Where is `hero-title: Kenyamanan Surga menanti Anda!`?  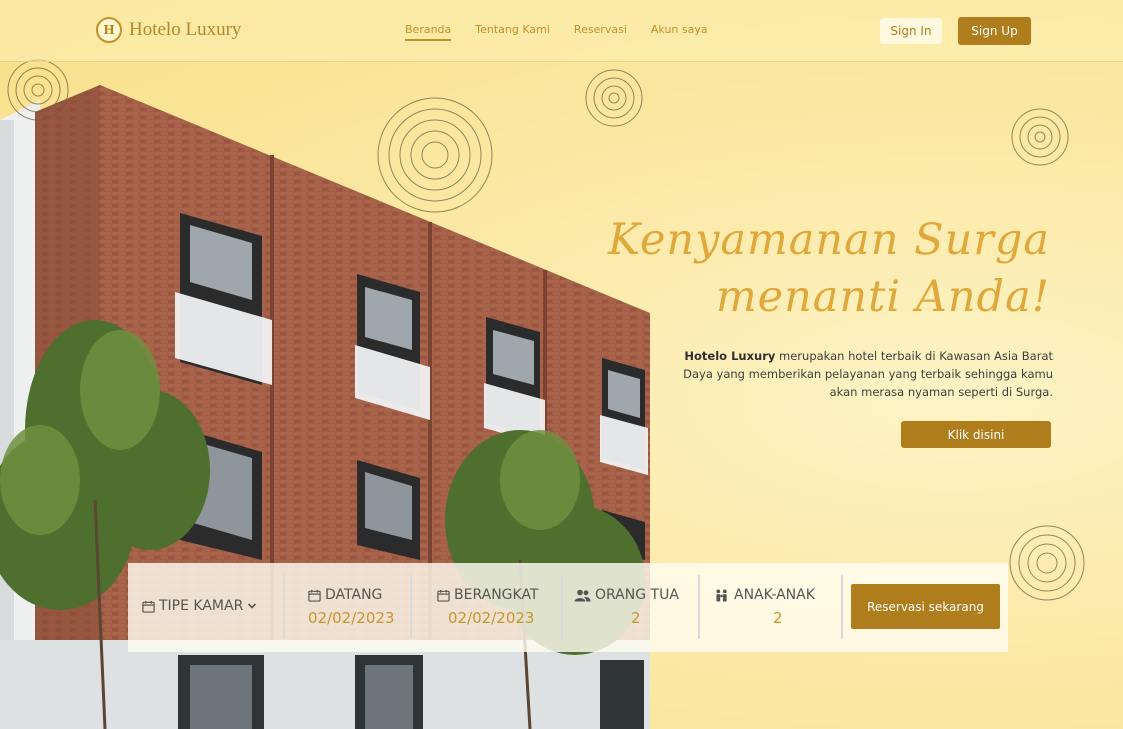 hero-title: Kenyamanan Surga menanti Anda! is located at coordinates (790, 269).